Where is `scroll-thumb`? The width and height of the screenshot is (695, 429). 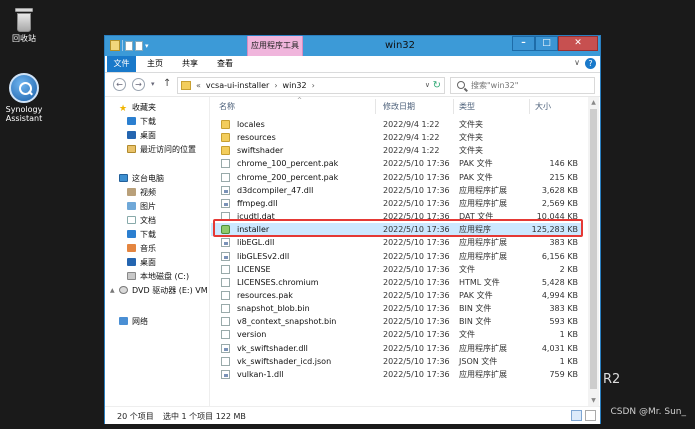 scroll-thumb is located at coordinates (593, 249).